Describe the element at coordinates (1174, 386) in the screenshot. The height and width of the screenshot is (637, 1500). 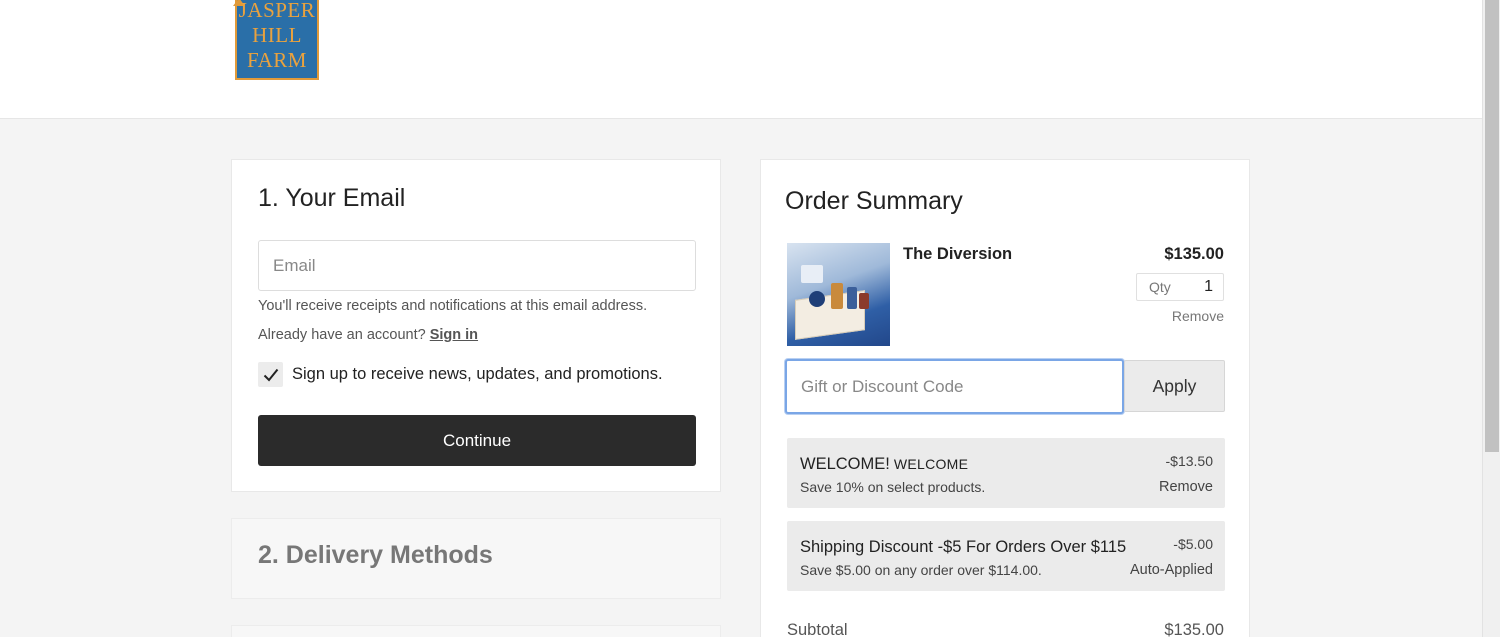
I see `apply-code-button: Apply` at that location.